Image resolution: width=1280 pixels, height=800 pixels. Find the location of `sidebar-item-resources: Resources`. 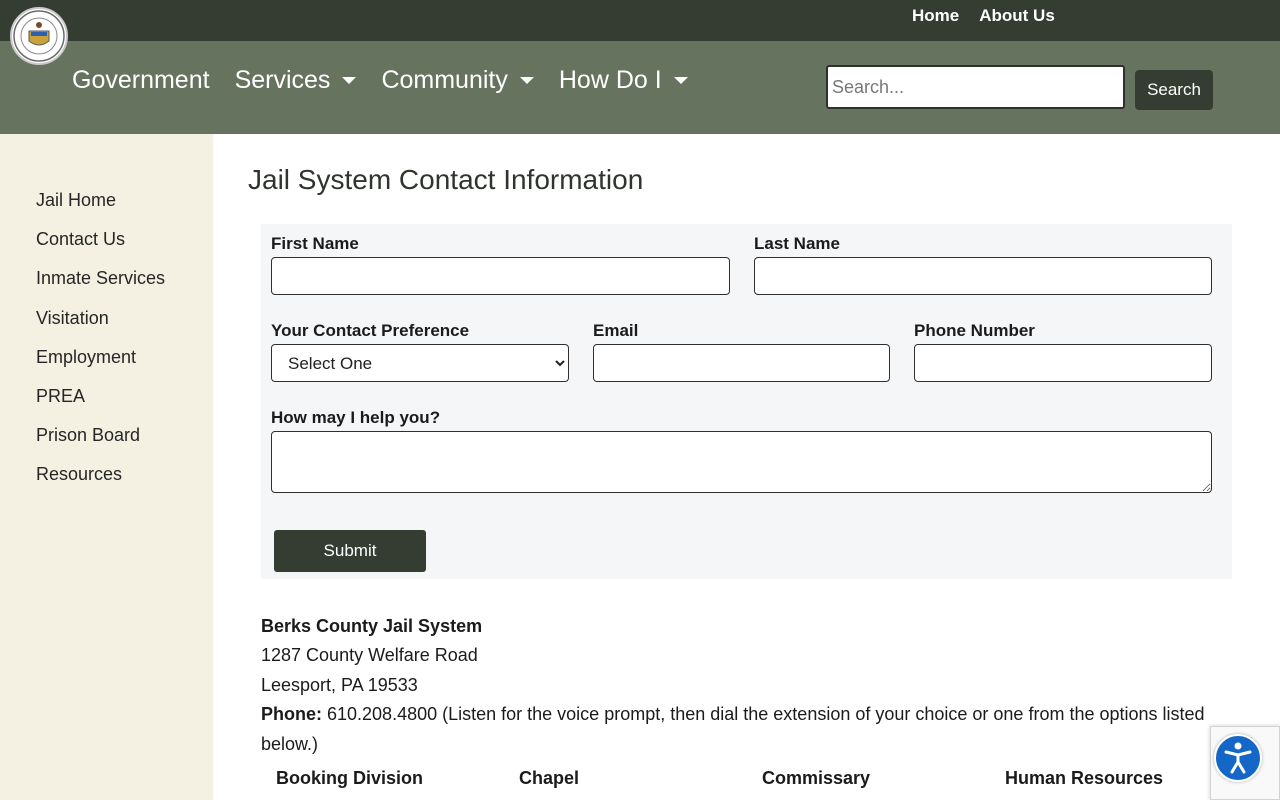

sidebar-item-resources: Resources is located at coordinates (124, 480).